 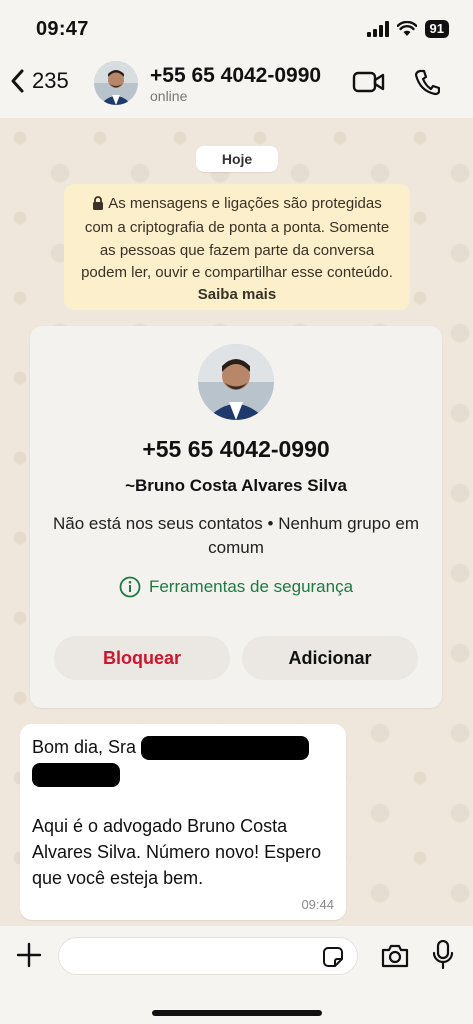 What do you see at coordinates (225, 748) in the screenshot?
I see `redacted-name` at bounding box center [225, 748].